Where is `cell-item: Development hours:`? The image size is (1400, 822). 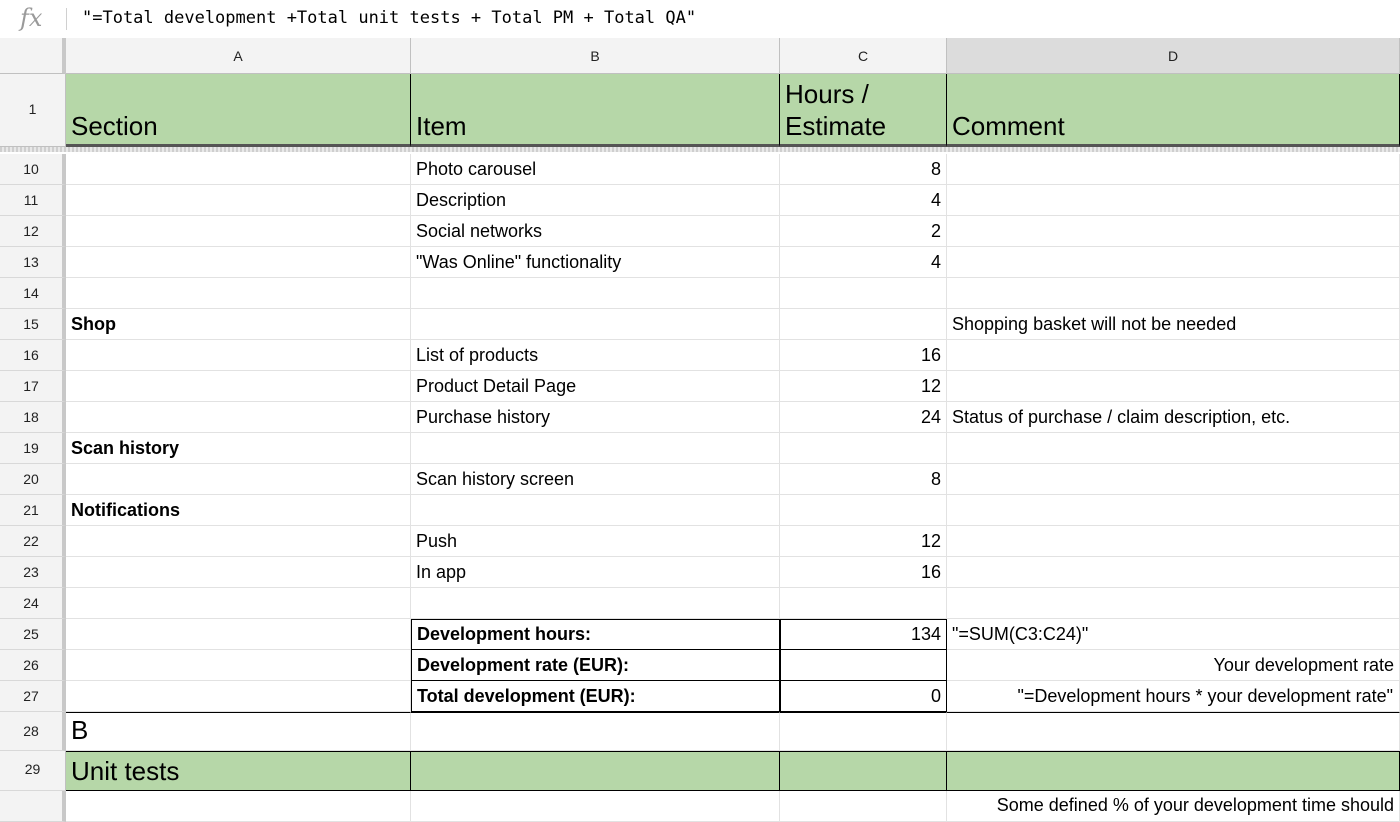
cell-item: Development hours: is located at coordinates (595, 634).